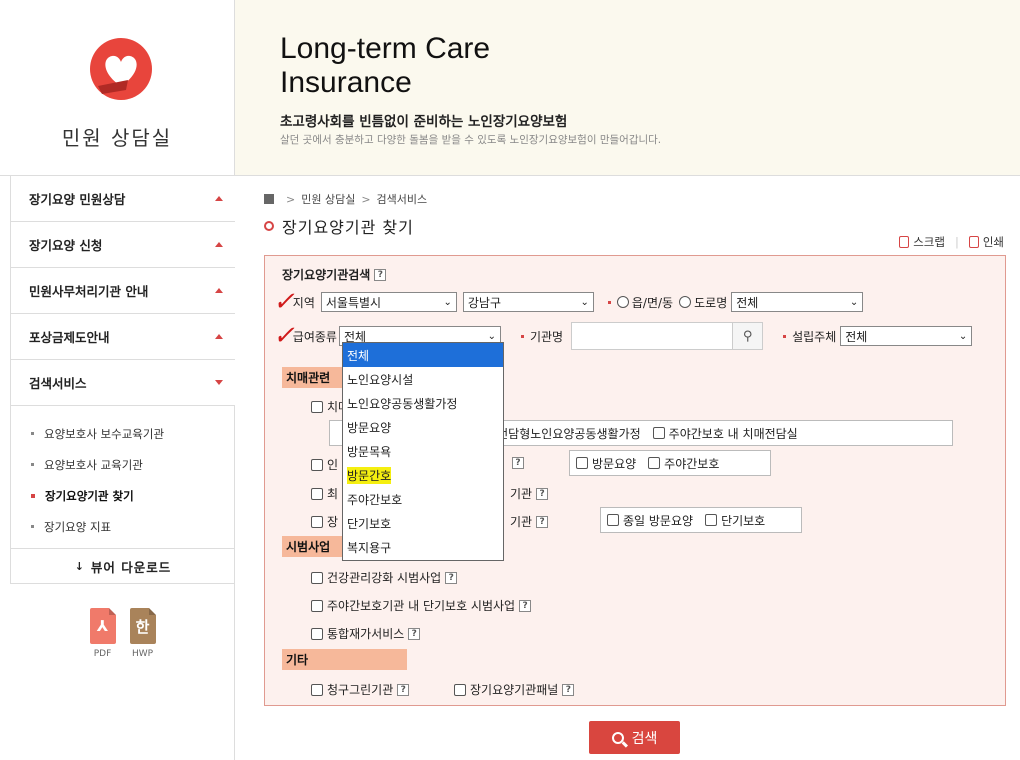  What do you see at coordinates (685, 302) in the screenshot?
I see `radio-road-name` at bounding box center [685, 302].